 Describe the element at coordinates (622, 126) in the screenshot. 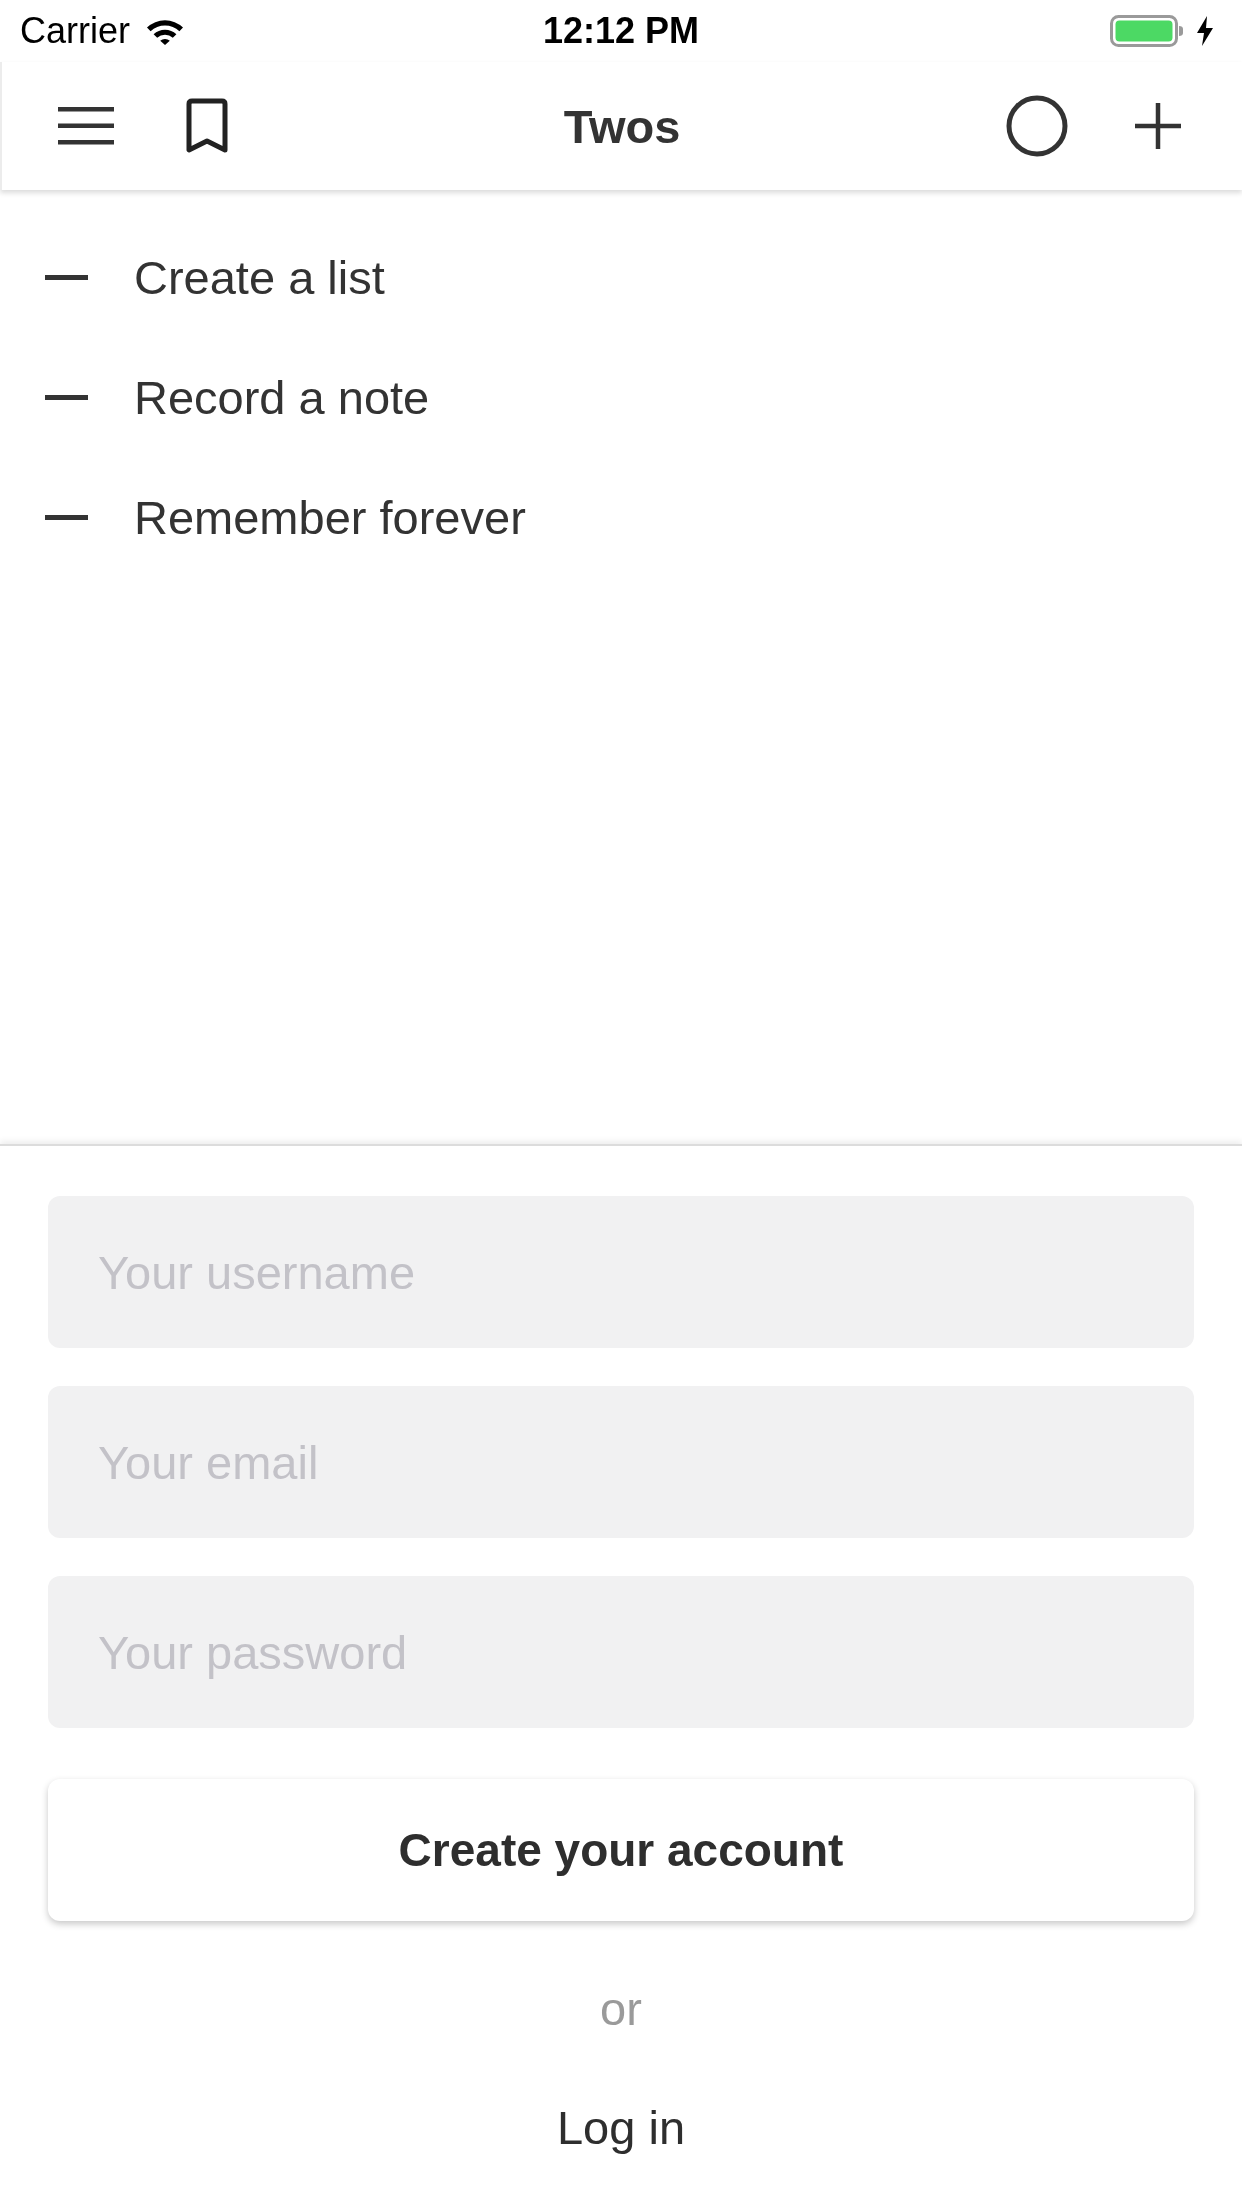

I see `app-title: Twos` at that location.